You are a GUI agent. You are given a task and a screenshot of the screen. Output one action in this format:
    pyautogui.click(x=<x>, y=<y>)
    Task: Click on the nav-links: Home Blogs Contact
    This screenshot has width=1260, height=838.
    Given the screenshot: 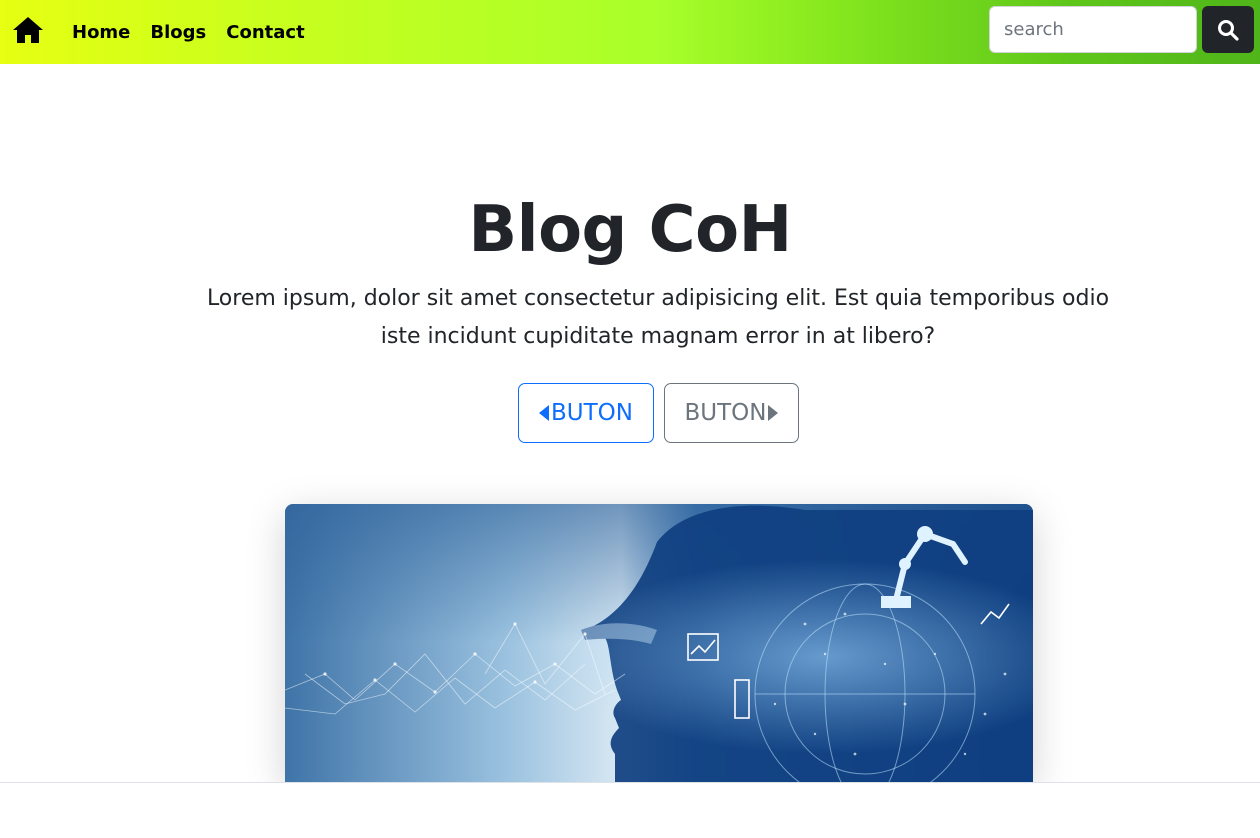 What is the action you would take?
    pyautogui.click(x=188, y=32)
    